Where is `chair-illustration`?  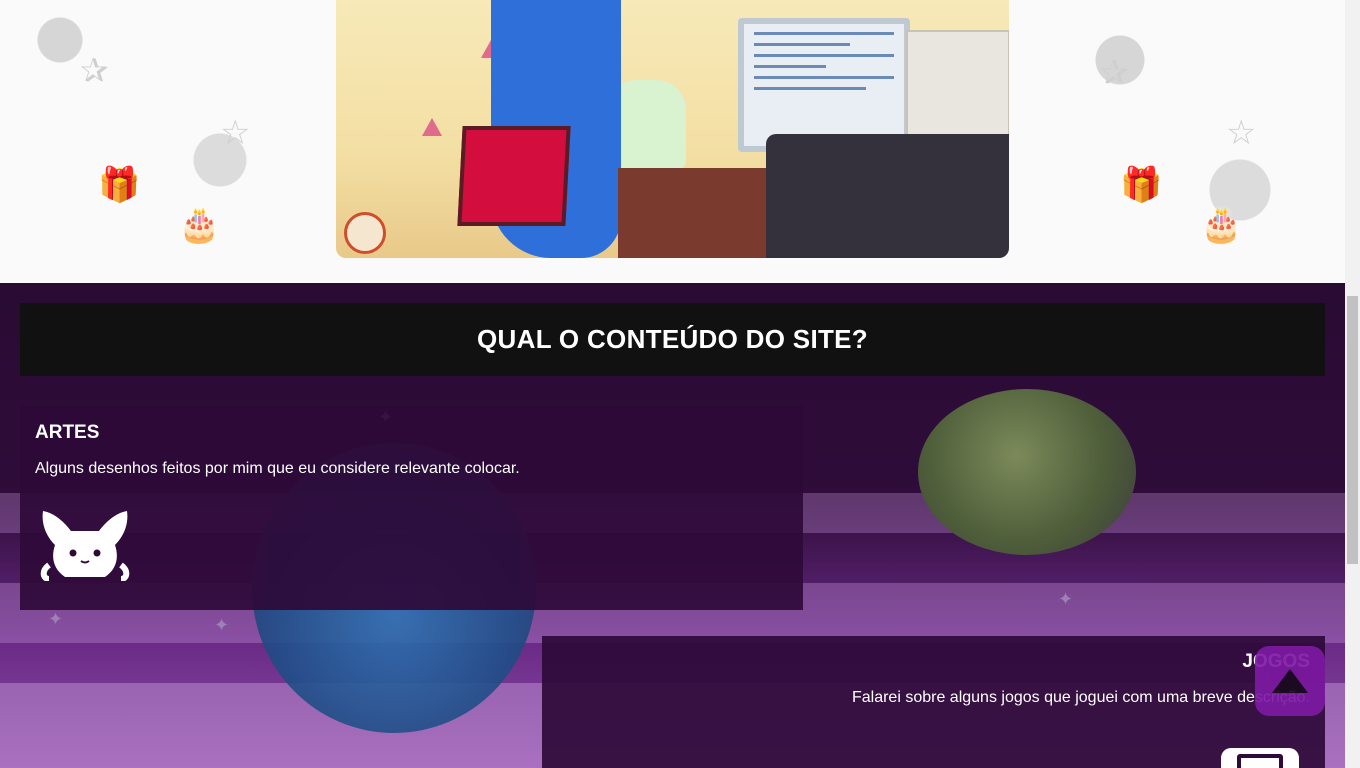
chair-illustration is located at coordinates (514, 176).